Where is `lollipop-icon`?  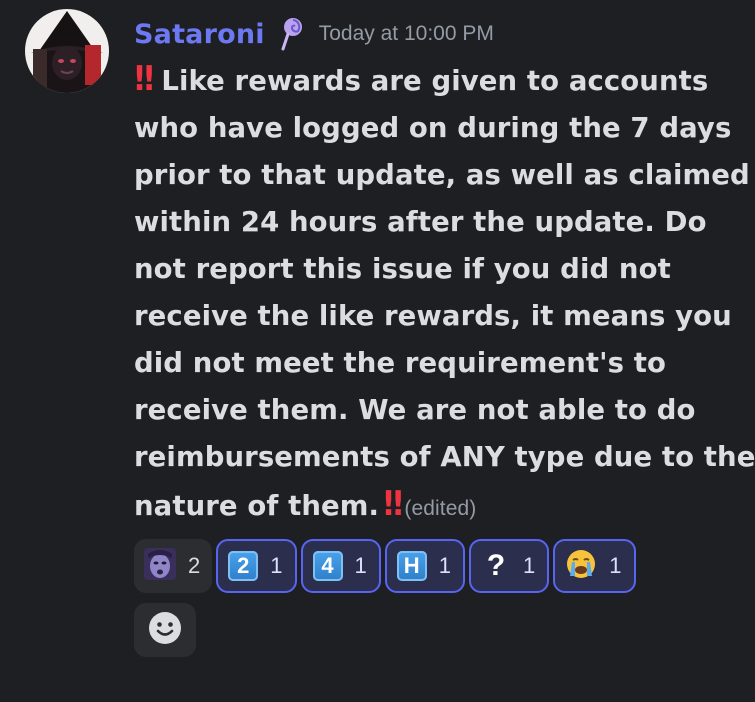
lollipop-icon is located at coordinates (292, 34).